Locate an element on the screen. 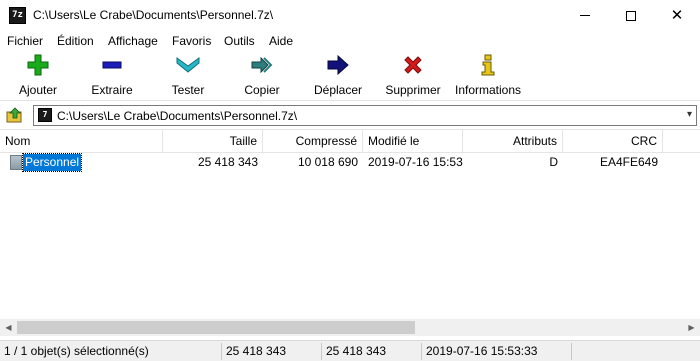 This screenshot has height=361, width=700. minimize-icon is located at coordinates (585, 15).